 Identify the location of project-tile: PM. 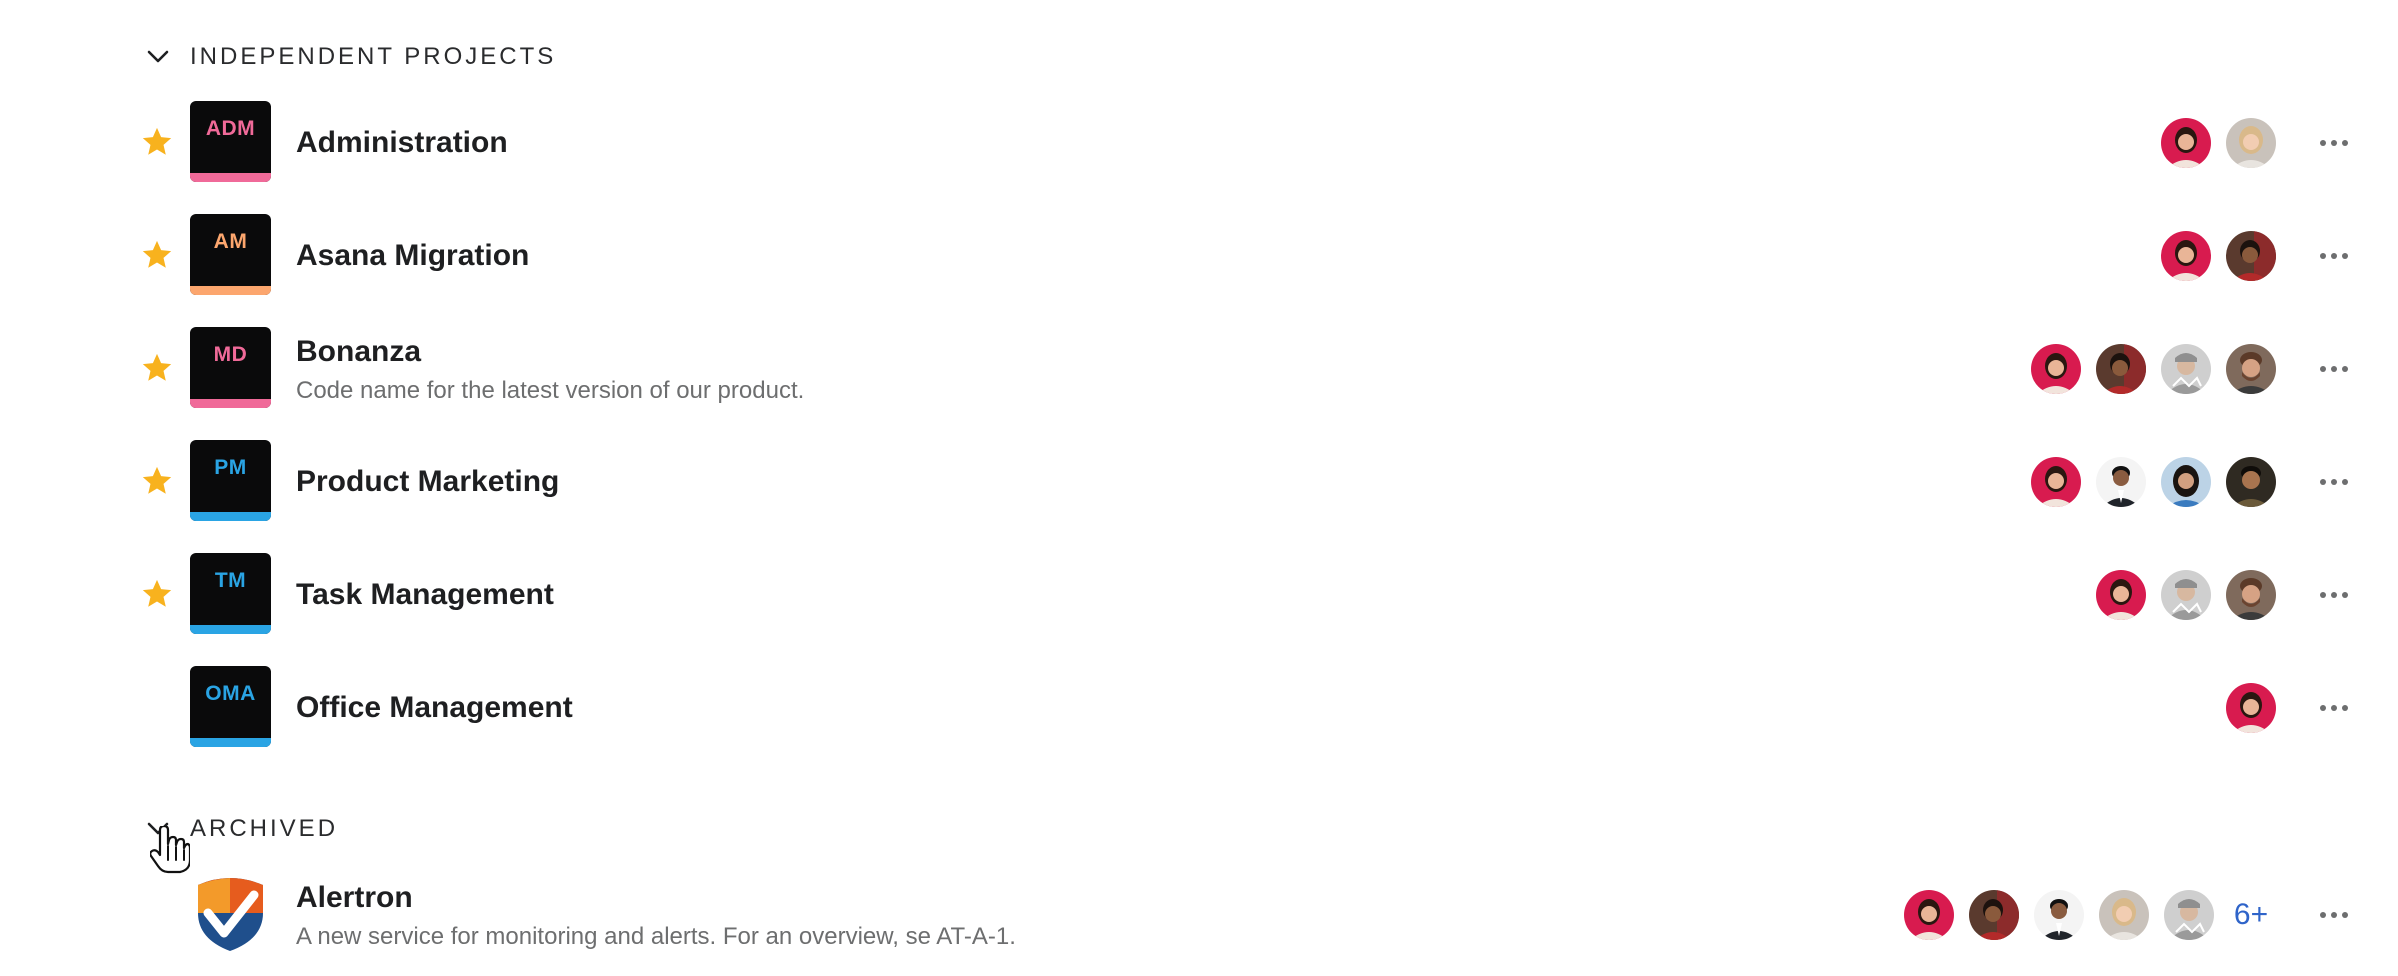
(230, 480).